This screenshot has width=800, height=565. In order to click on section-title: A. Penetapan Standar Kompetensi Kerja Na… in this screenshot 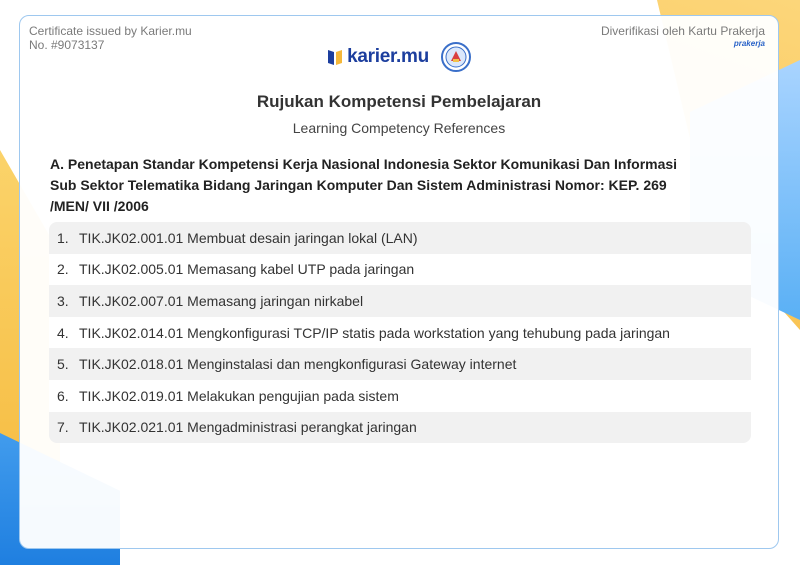, I will do `click(364, 185)`.